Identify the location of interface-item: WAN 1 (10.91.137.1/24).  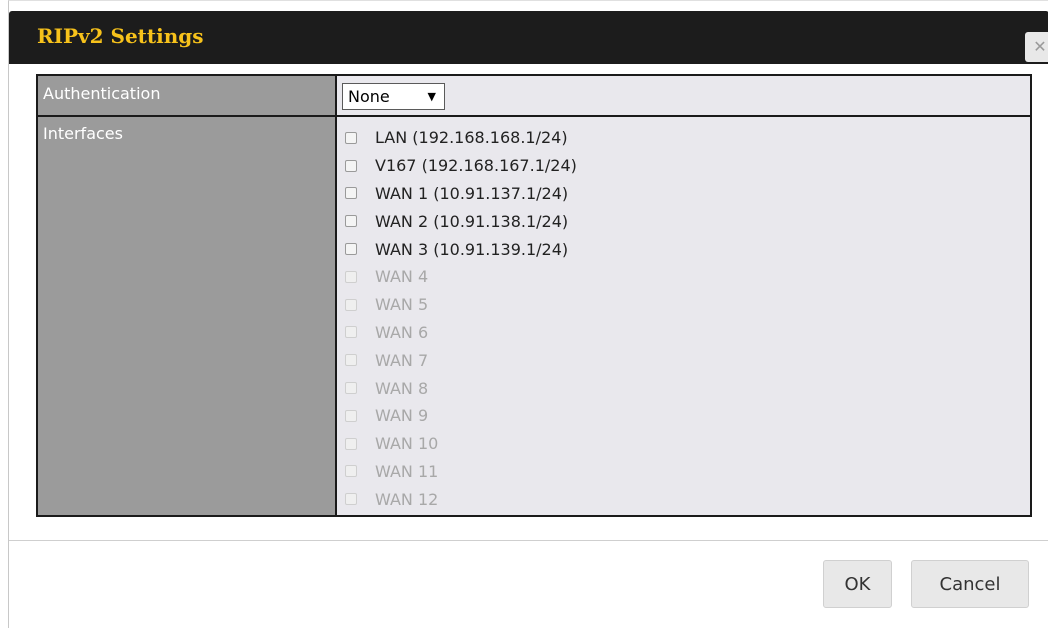
(461, 194).